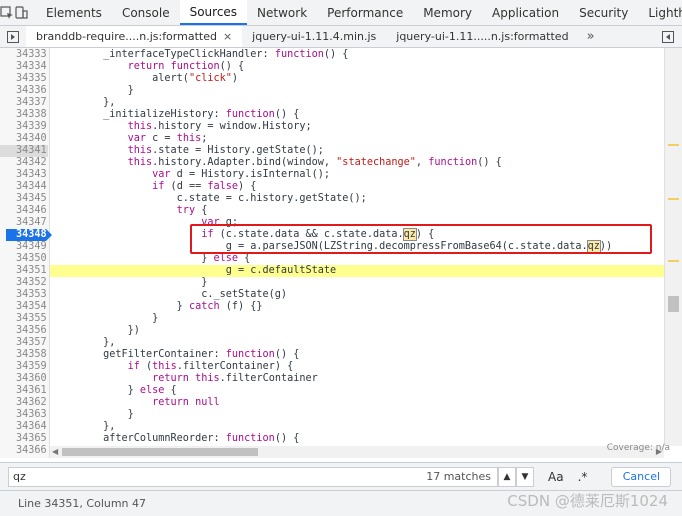 The width and height of the screenshot is (682, 516). What do you see at coordinates (24, 271) in the screenshot?
I see `line-number: 34351` at bounding box center [24, 271].